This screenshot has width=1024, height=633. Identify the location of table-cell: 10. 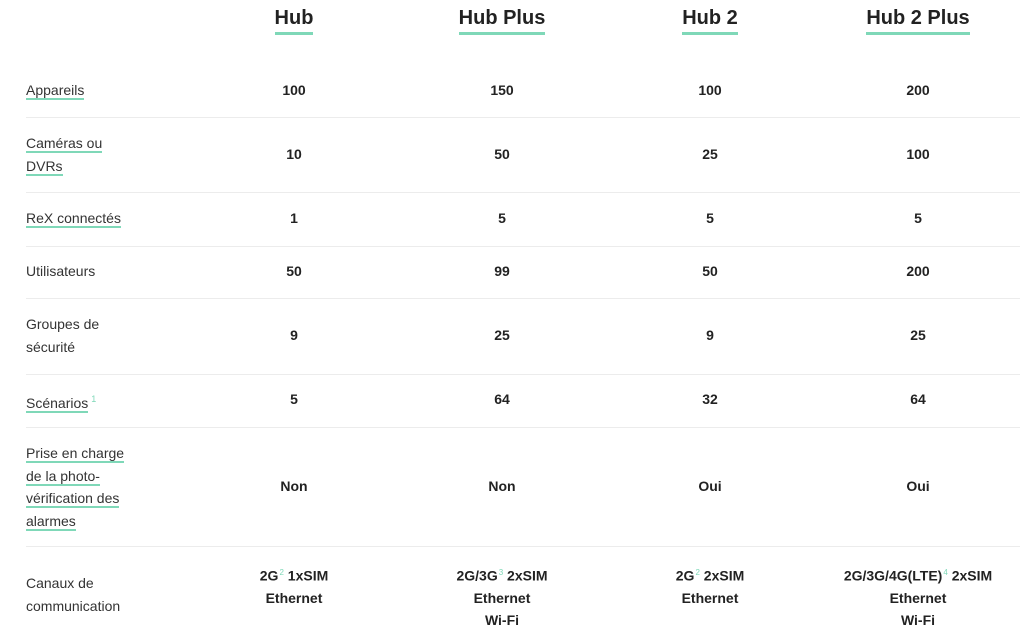
(294, 154).